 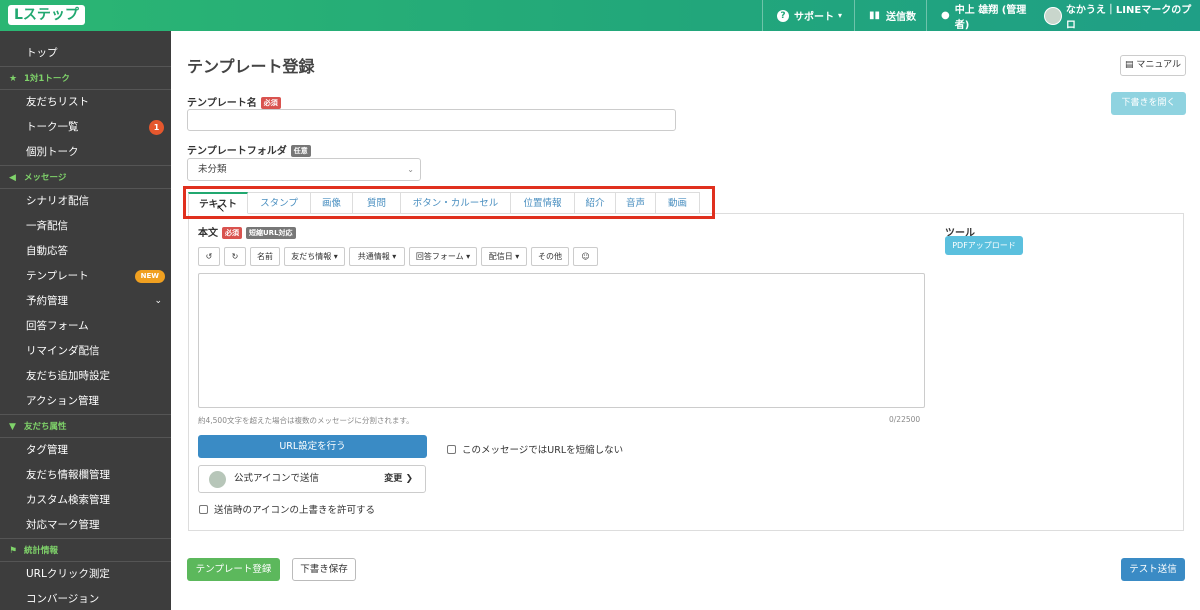 What do you see at coordinates (156, 127) in the screenshot?
I see `unread-badge: 1` at bounding box center [156, 127].